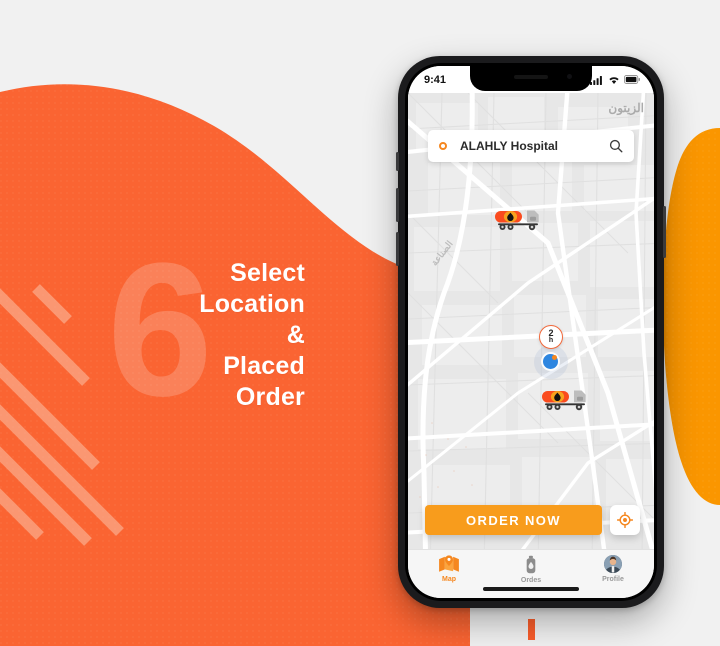 The width and height of the screenshot is (720, 646). What do you see at coordinates (397, 249) in the screenshot?
I see `volume-down-button` at bounding box center [397, 249].